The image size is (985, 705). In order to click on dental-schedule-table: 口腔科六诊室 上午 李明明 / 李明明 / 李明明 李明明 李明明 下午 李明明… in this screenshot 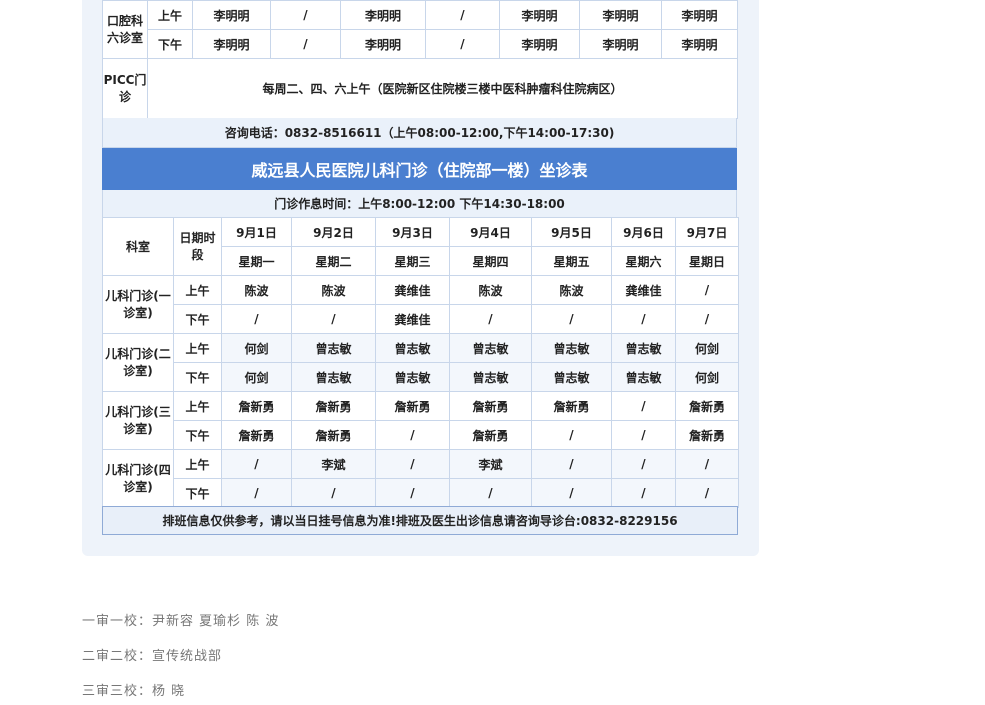, I will do `click(420, 59)`.